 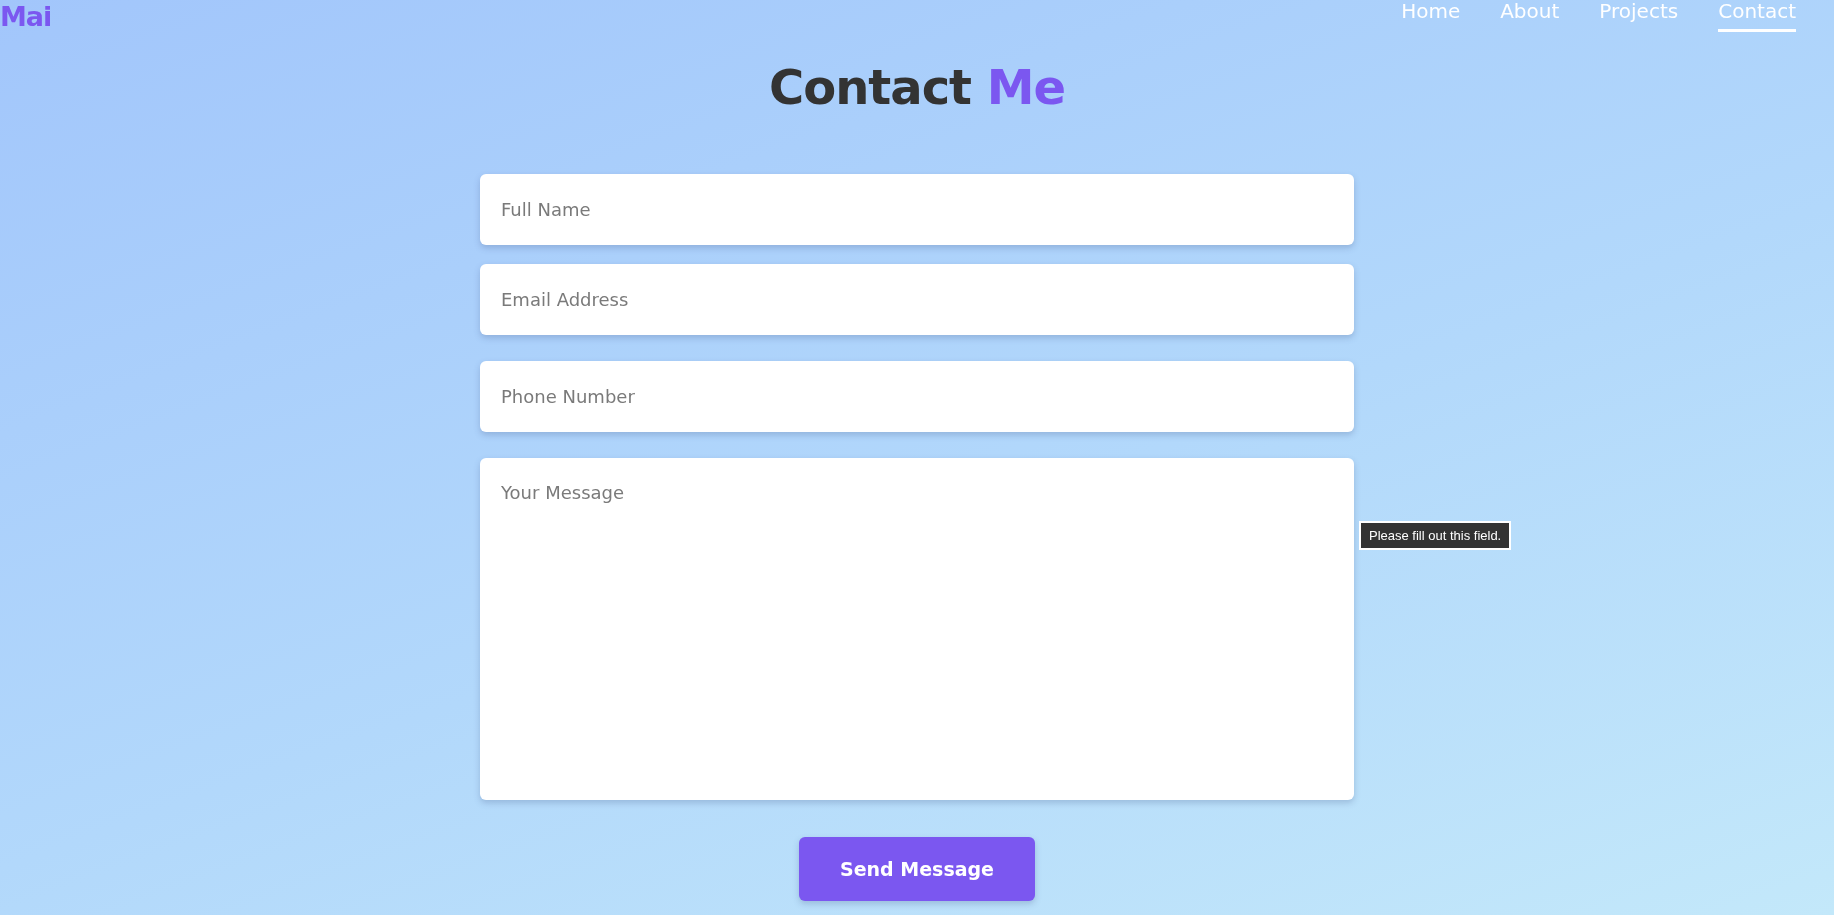 I want to click on text-field: Phone Number, so click(x=917, y=396).